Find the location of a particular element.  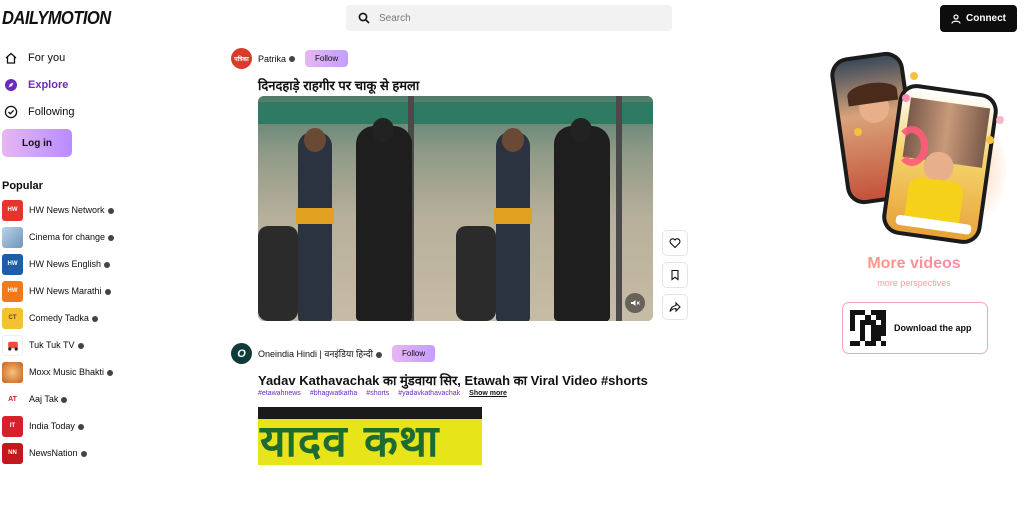

qr-code-icon is located at coordinates (868, 328).